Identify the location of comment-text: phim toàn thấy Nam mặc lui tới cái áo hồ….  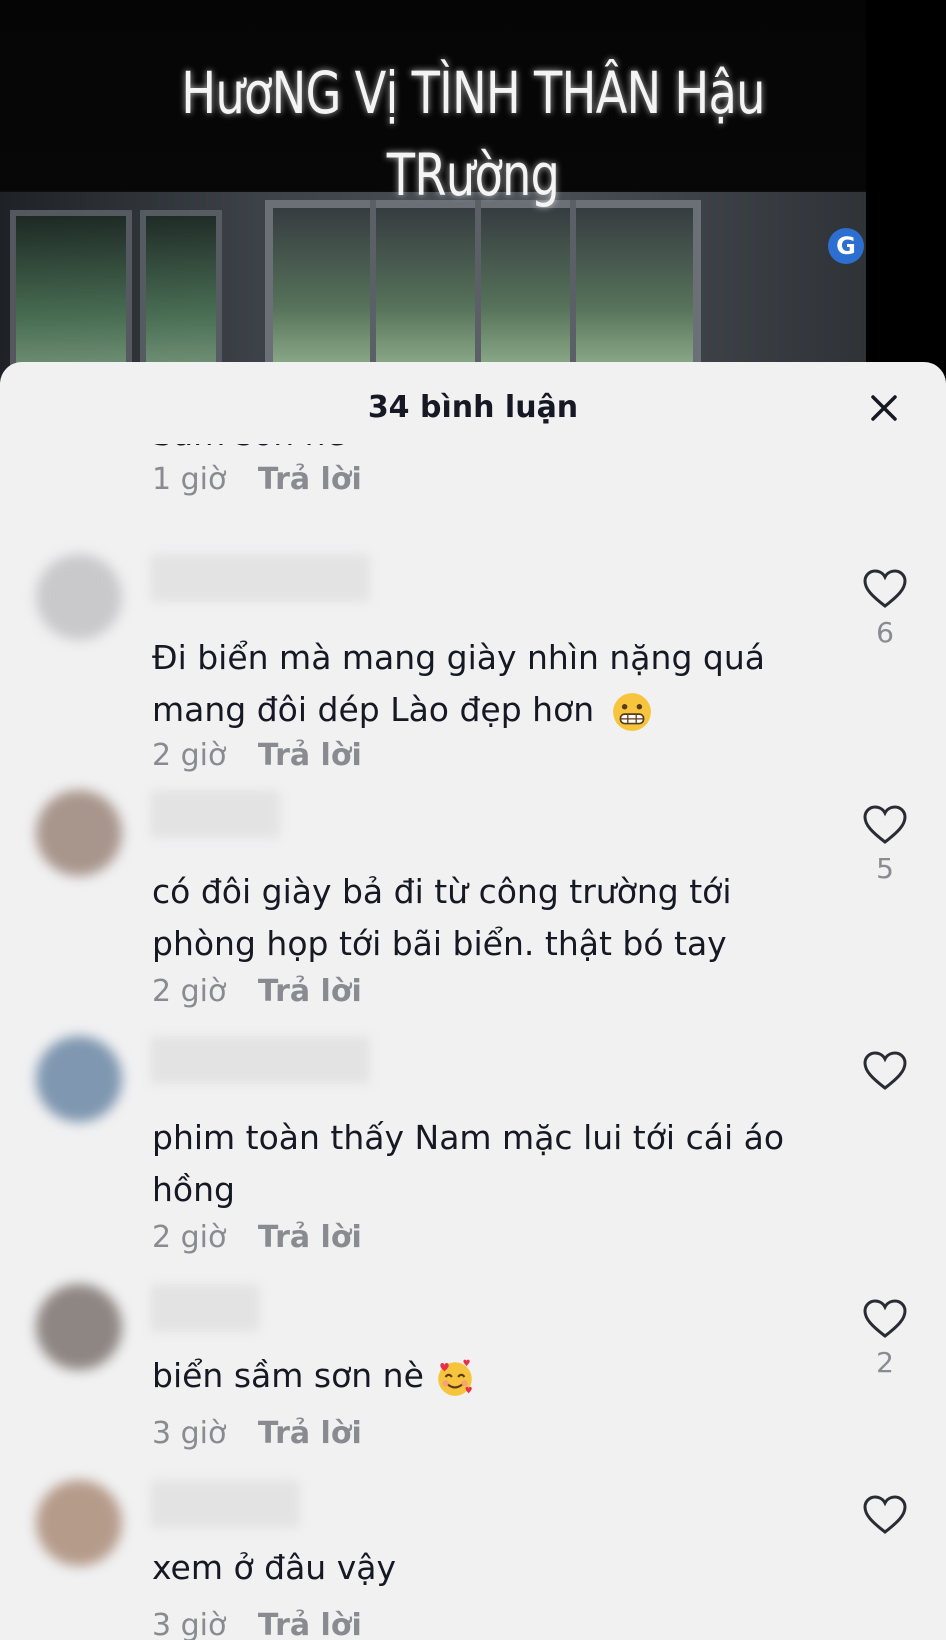
(468, 1163).